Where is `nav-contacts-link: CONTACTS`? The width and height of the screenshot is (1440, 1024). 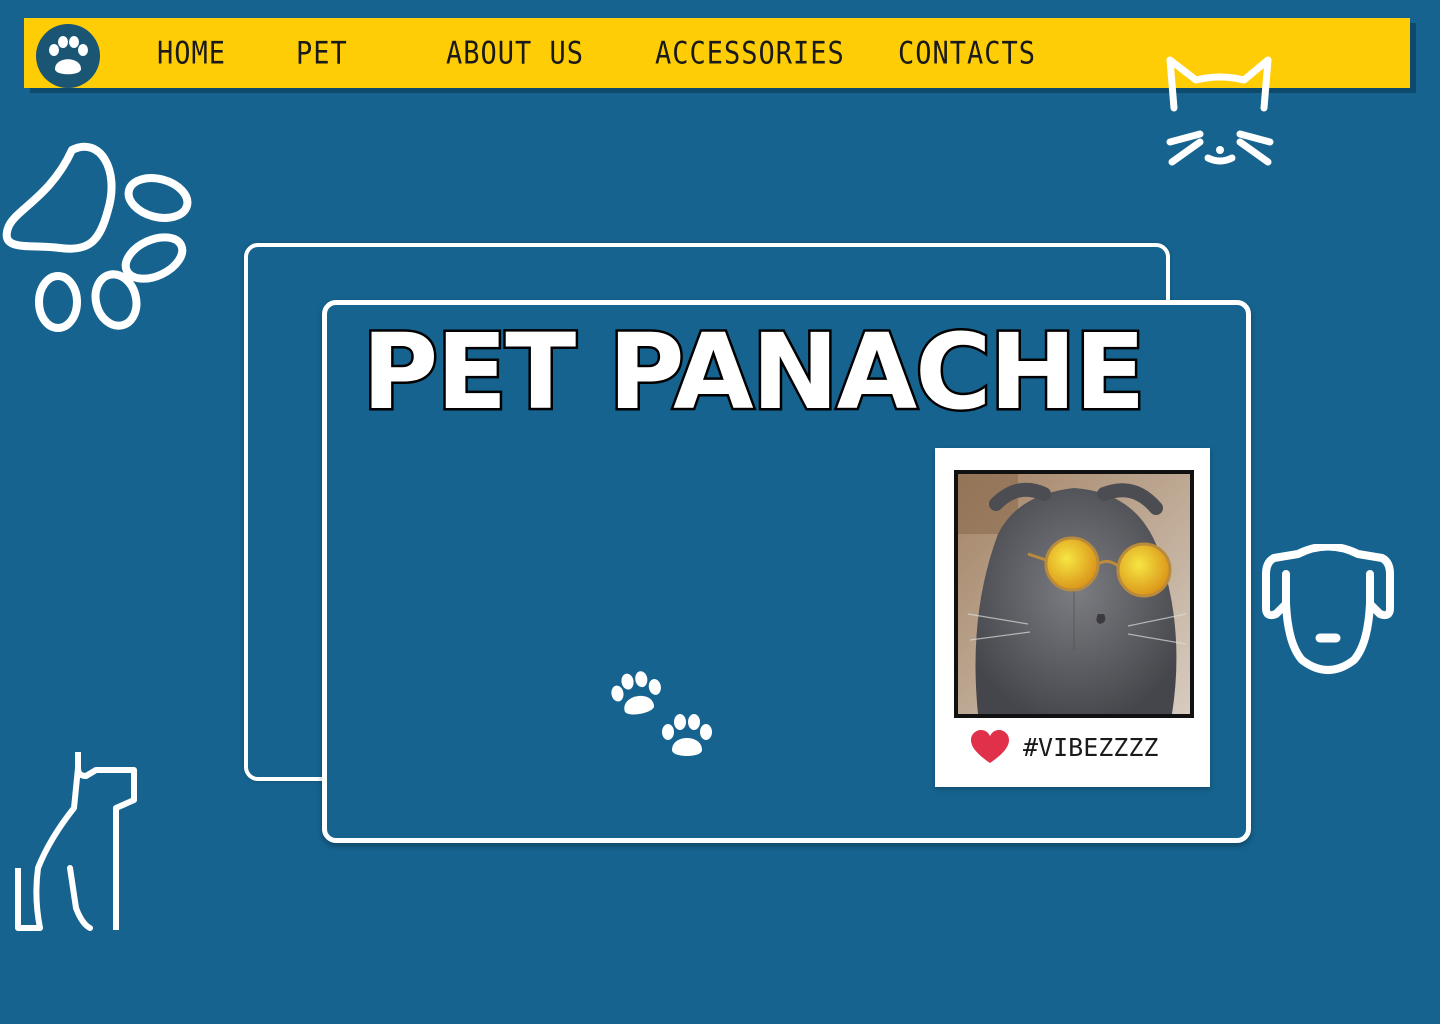
nav-contacts-link: CONTACTS is located at coordinates (967, 54).